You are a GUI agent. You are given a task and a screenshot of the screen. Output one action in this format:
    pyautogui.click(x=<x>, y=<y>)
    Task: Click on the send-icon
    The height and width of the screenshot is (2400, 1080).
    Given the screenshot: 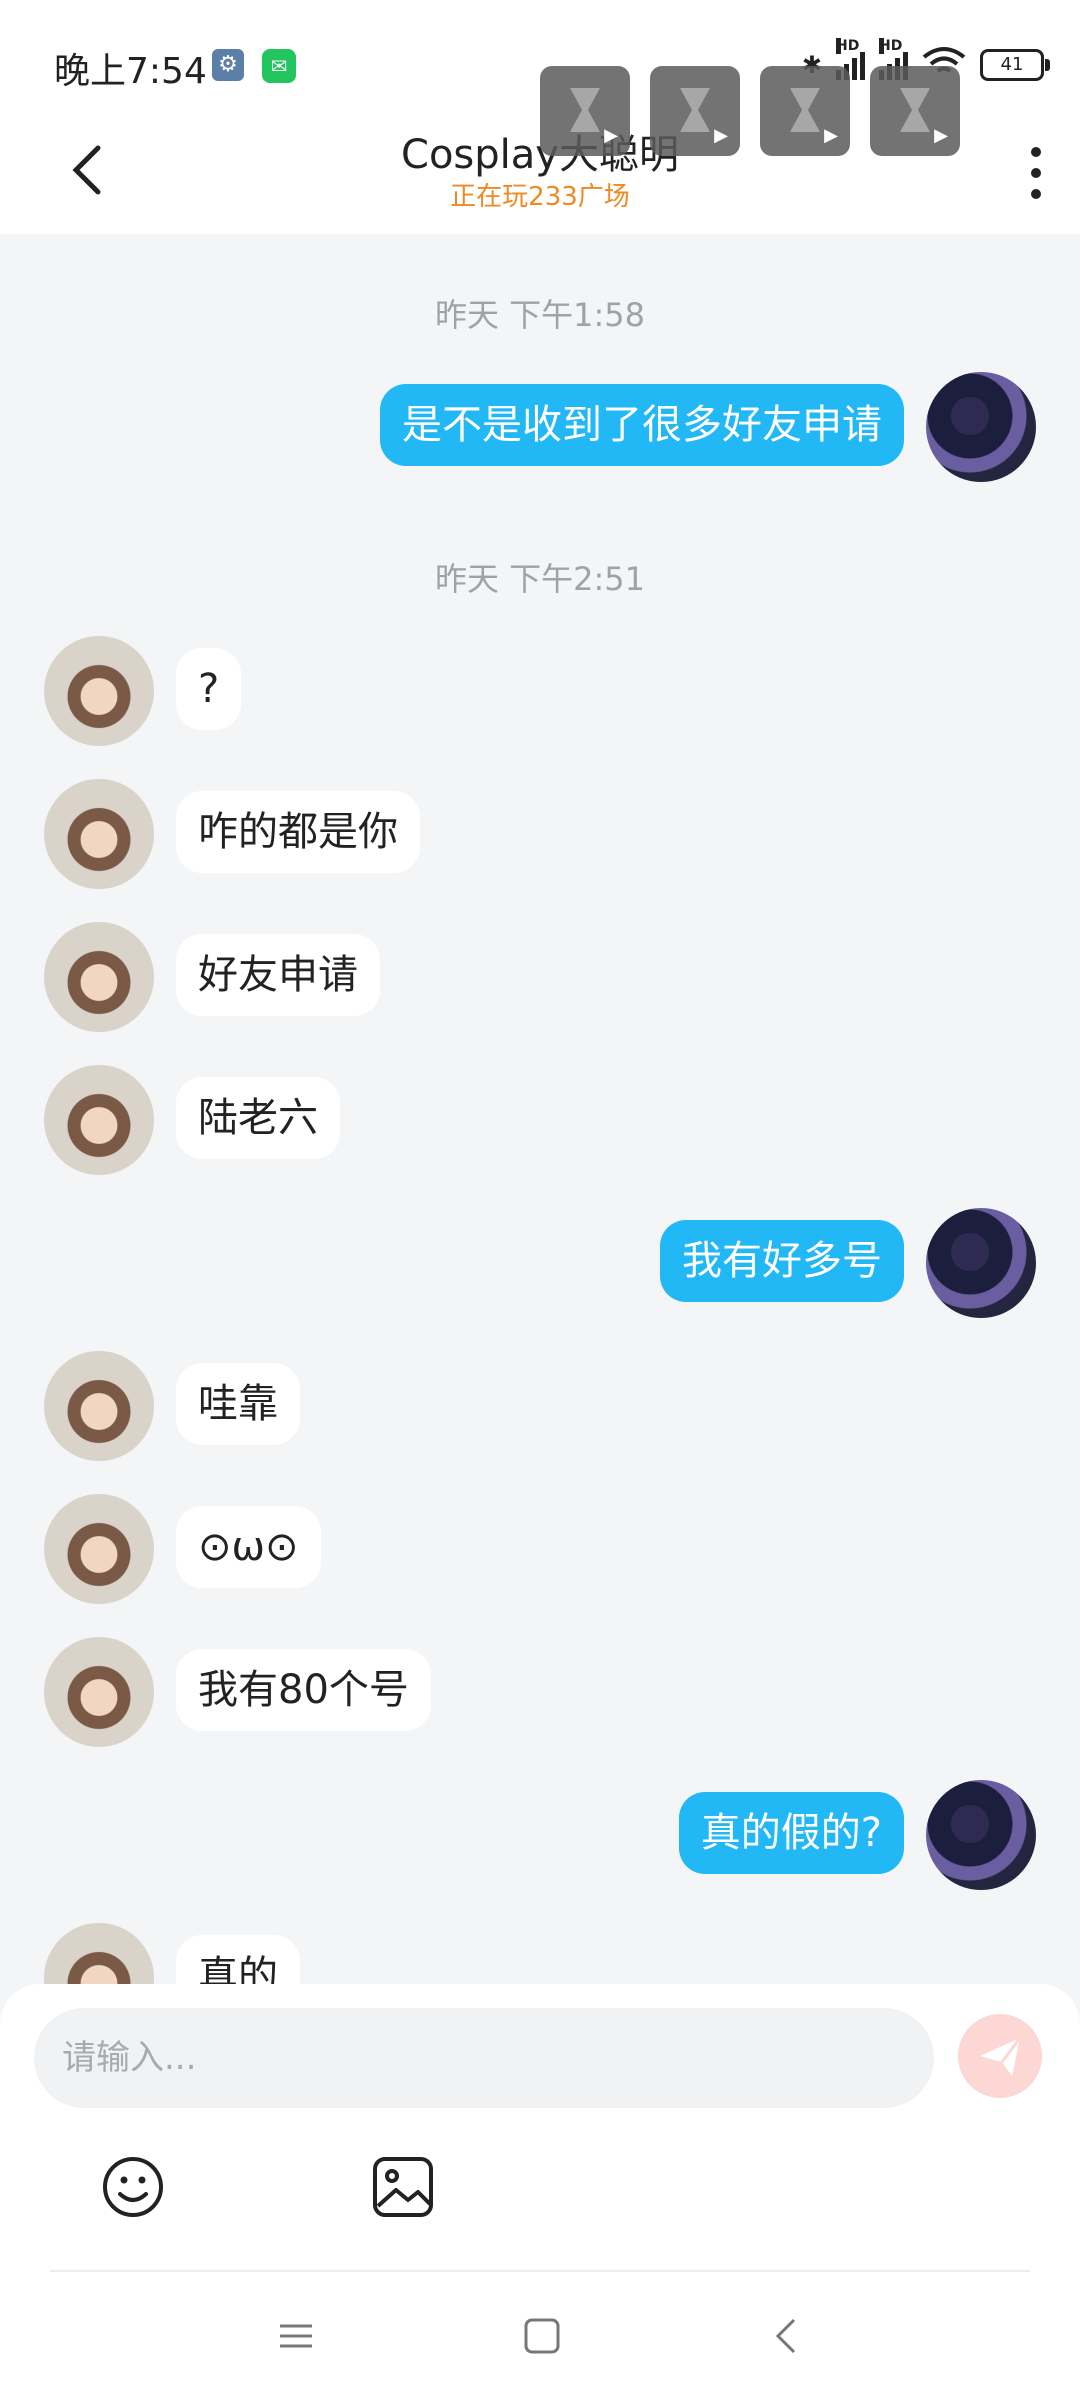 What is the action you would take?
    pyautogui.click(x=1001, y=2056)
    